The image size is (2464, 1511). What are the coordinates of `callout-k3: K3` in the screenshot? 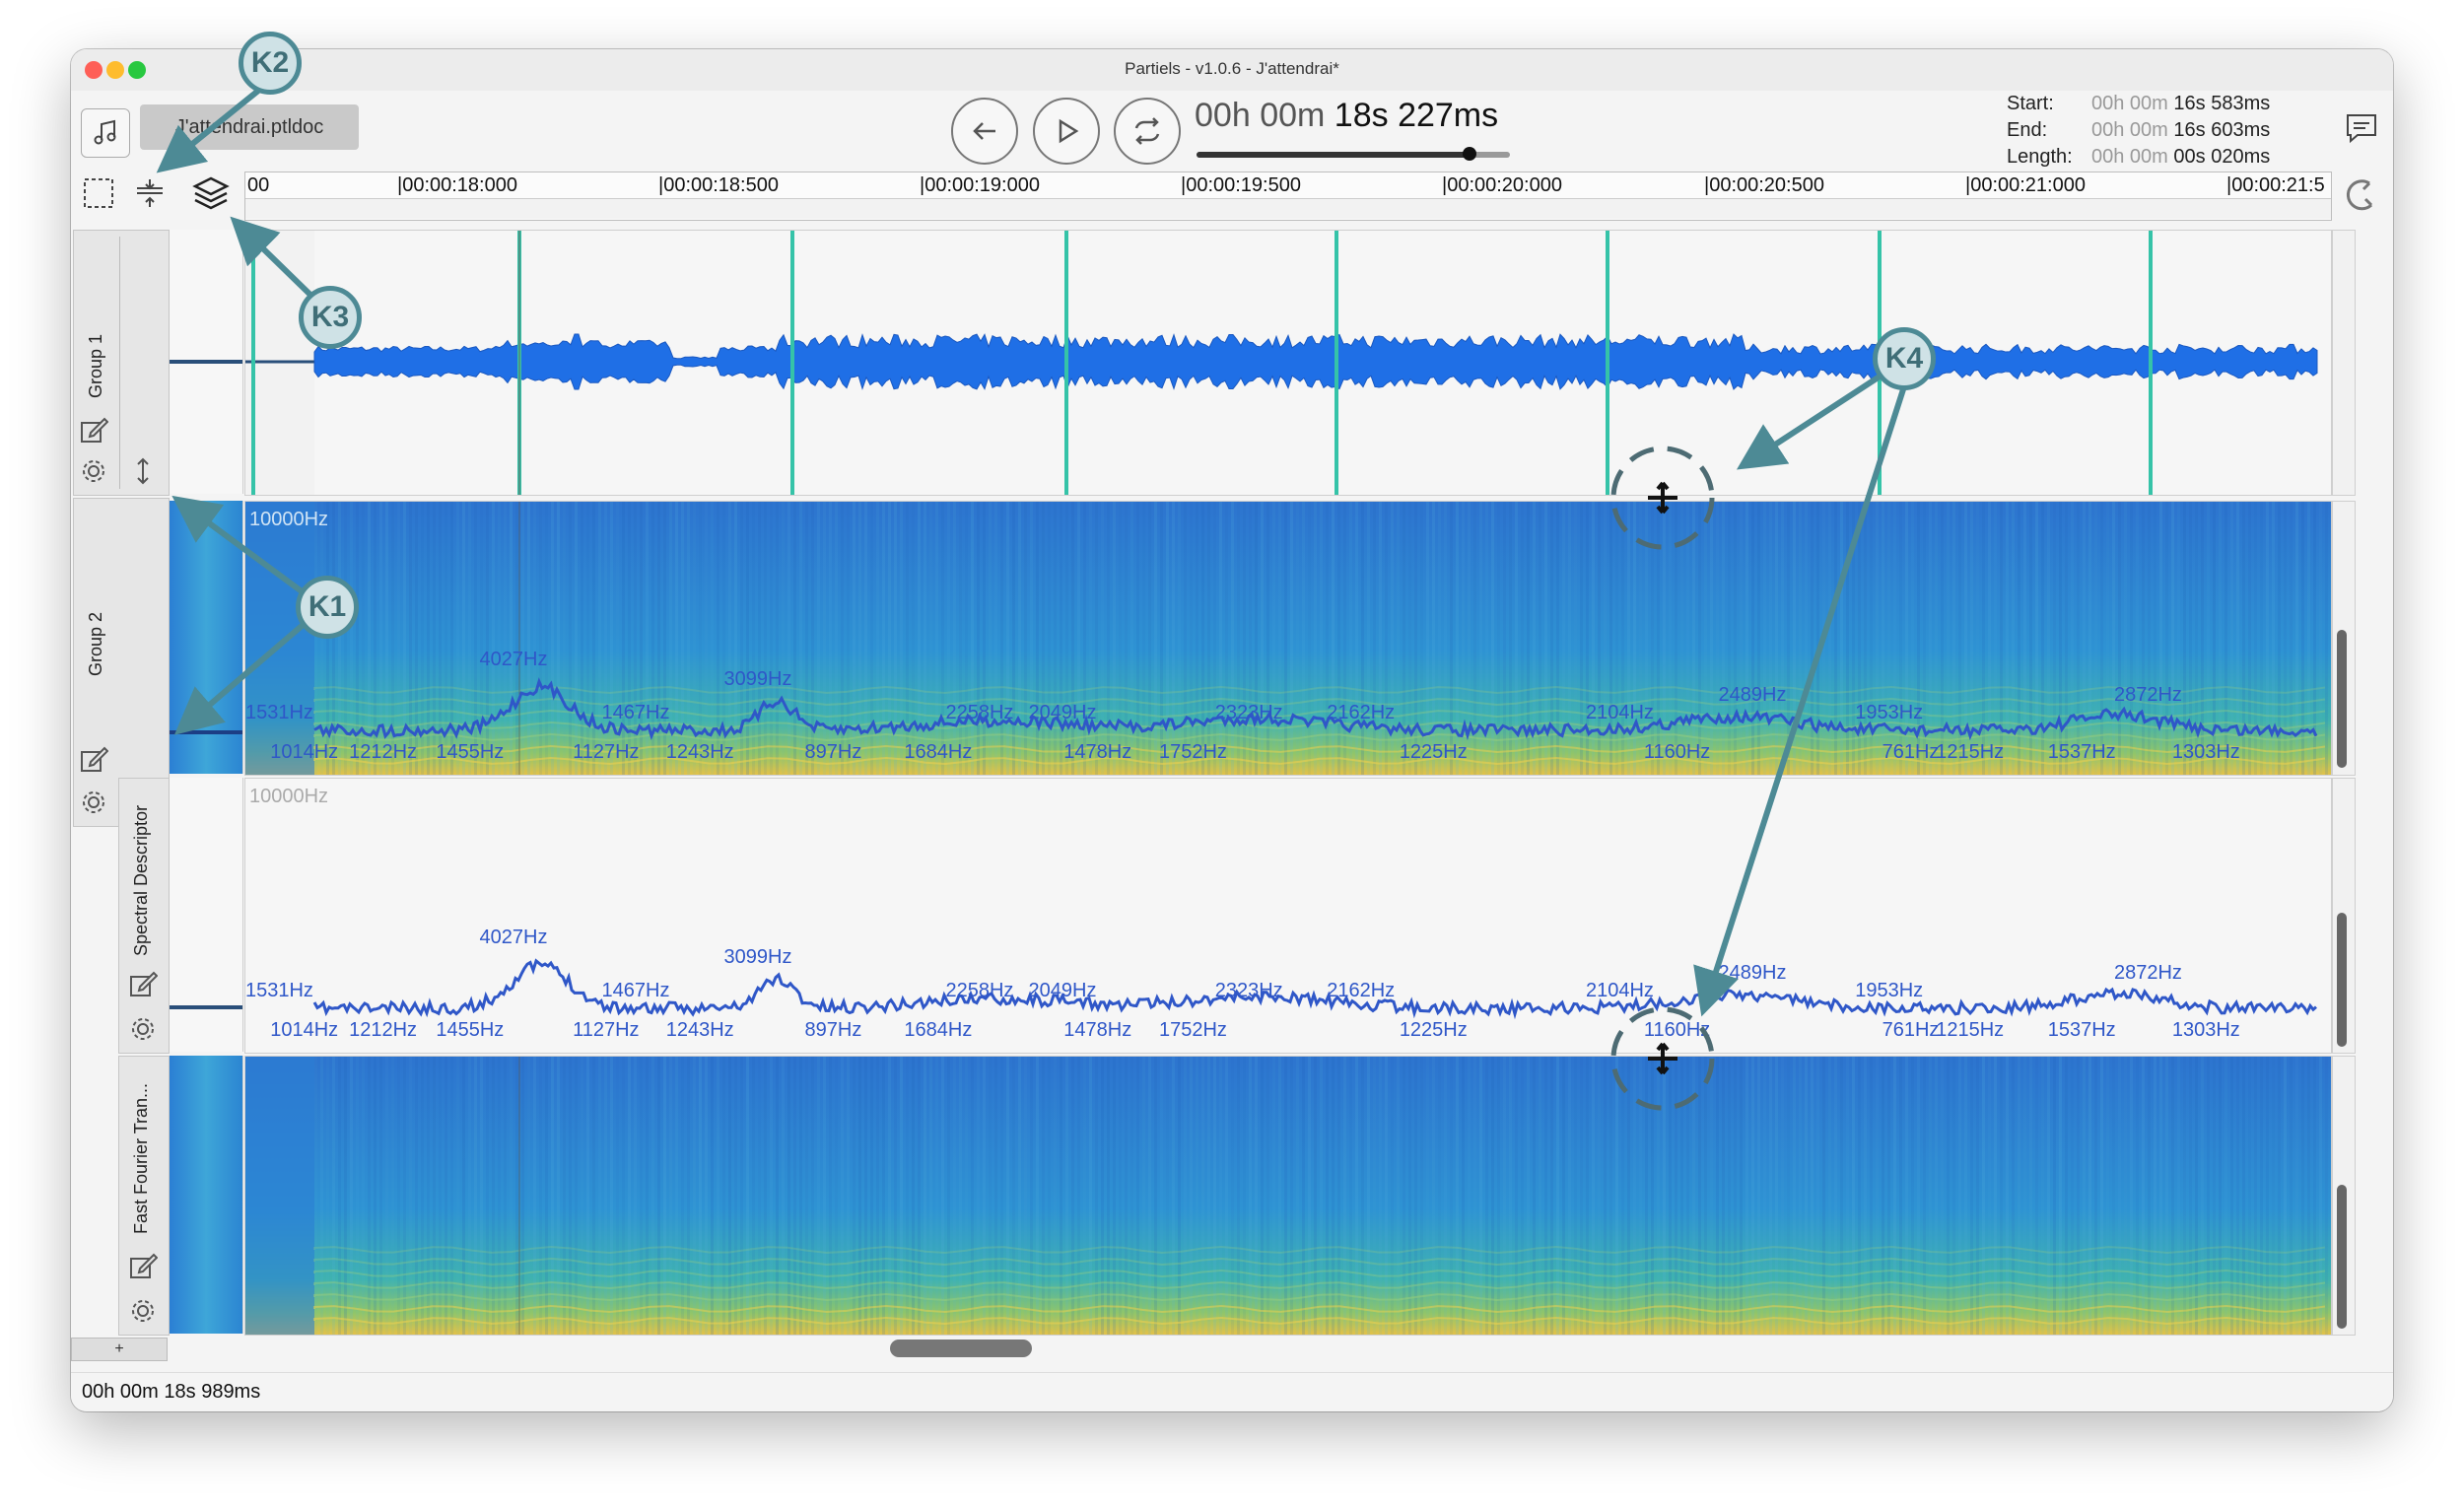 It's located at (330, 317).